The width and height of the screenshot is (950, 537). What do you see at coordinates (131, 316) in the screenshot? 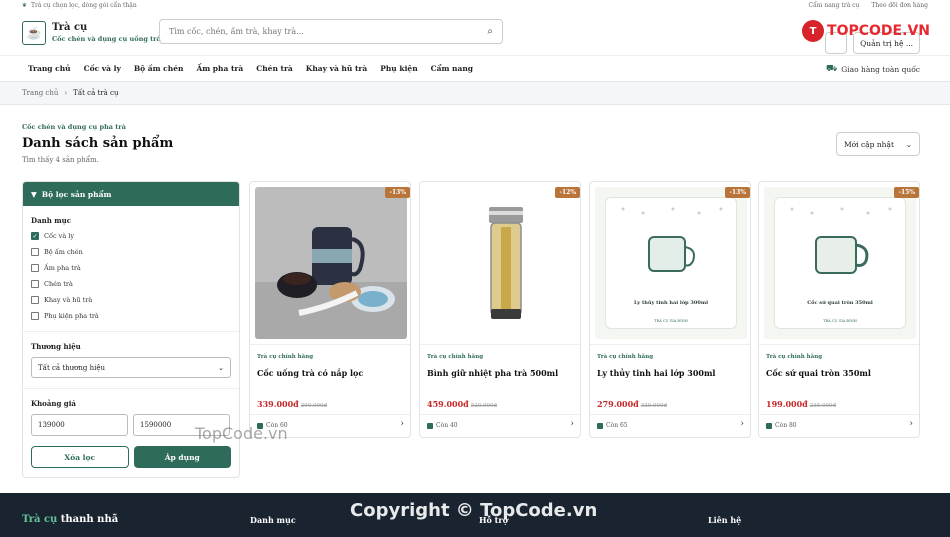
I see `category-checkbox-accessories: Phụ kiện pha trà` at bounding box center [131, 316].